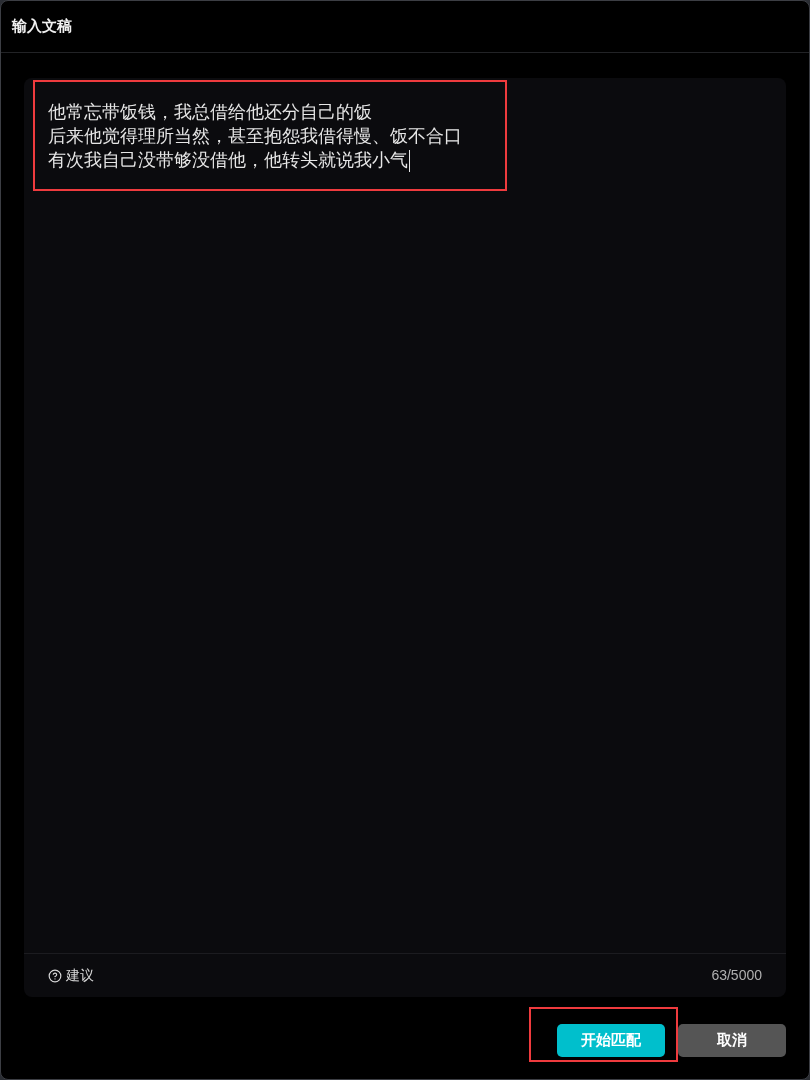 The width and height of the screenshot is (810, 1080). I want to click on text-input-field: 他常忘带饭钱，我总借给他还分自己的饭 后来他觉得理所当然，甚至抱怨我借得慢、饭不合口 有次我自己没带够没借他，他转头就说我小气, so click(255, 136).